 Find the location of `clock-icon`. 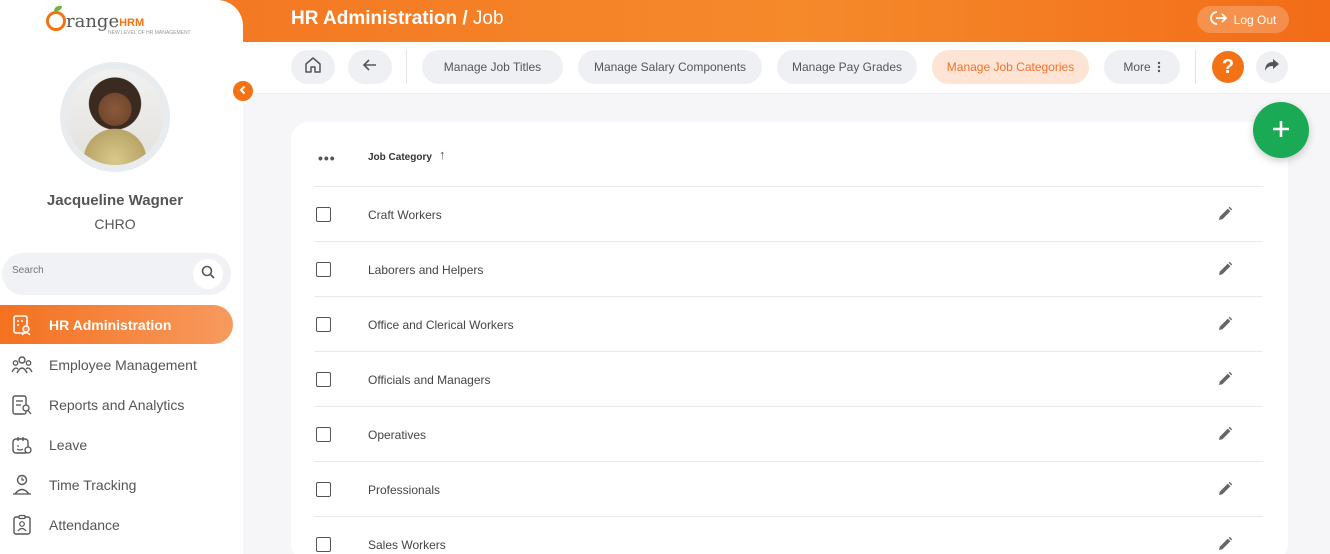

clock-icon is located at coordinates (22, 485).